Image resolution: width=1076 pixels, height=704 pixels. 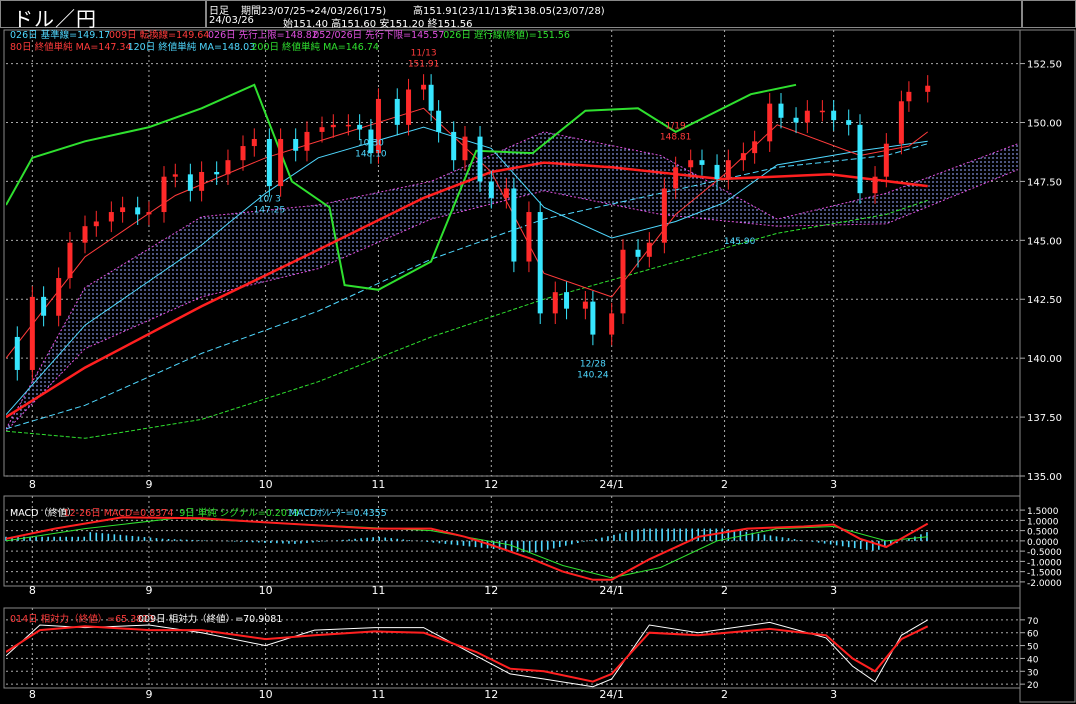 What do you see at coordinates (1044, 418) in the screenshot?
I see `y-tick-label: 137.50` at bounding box center [1044, 418].